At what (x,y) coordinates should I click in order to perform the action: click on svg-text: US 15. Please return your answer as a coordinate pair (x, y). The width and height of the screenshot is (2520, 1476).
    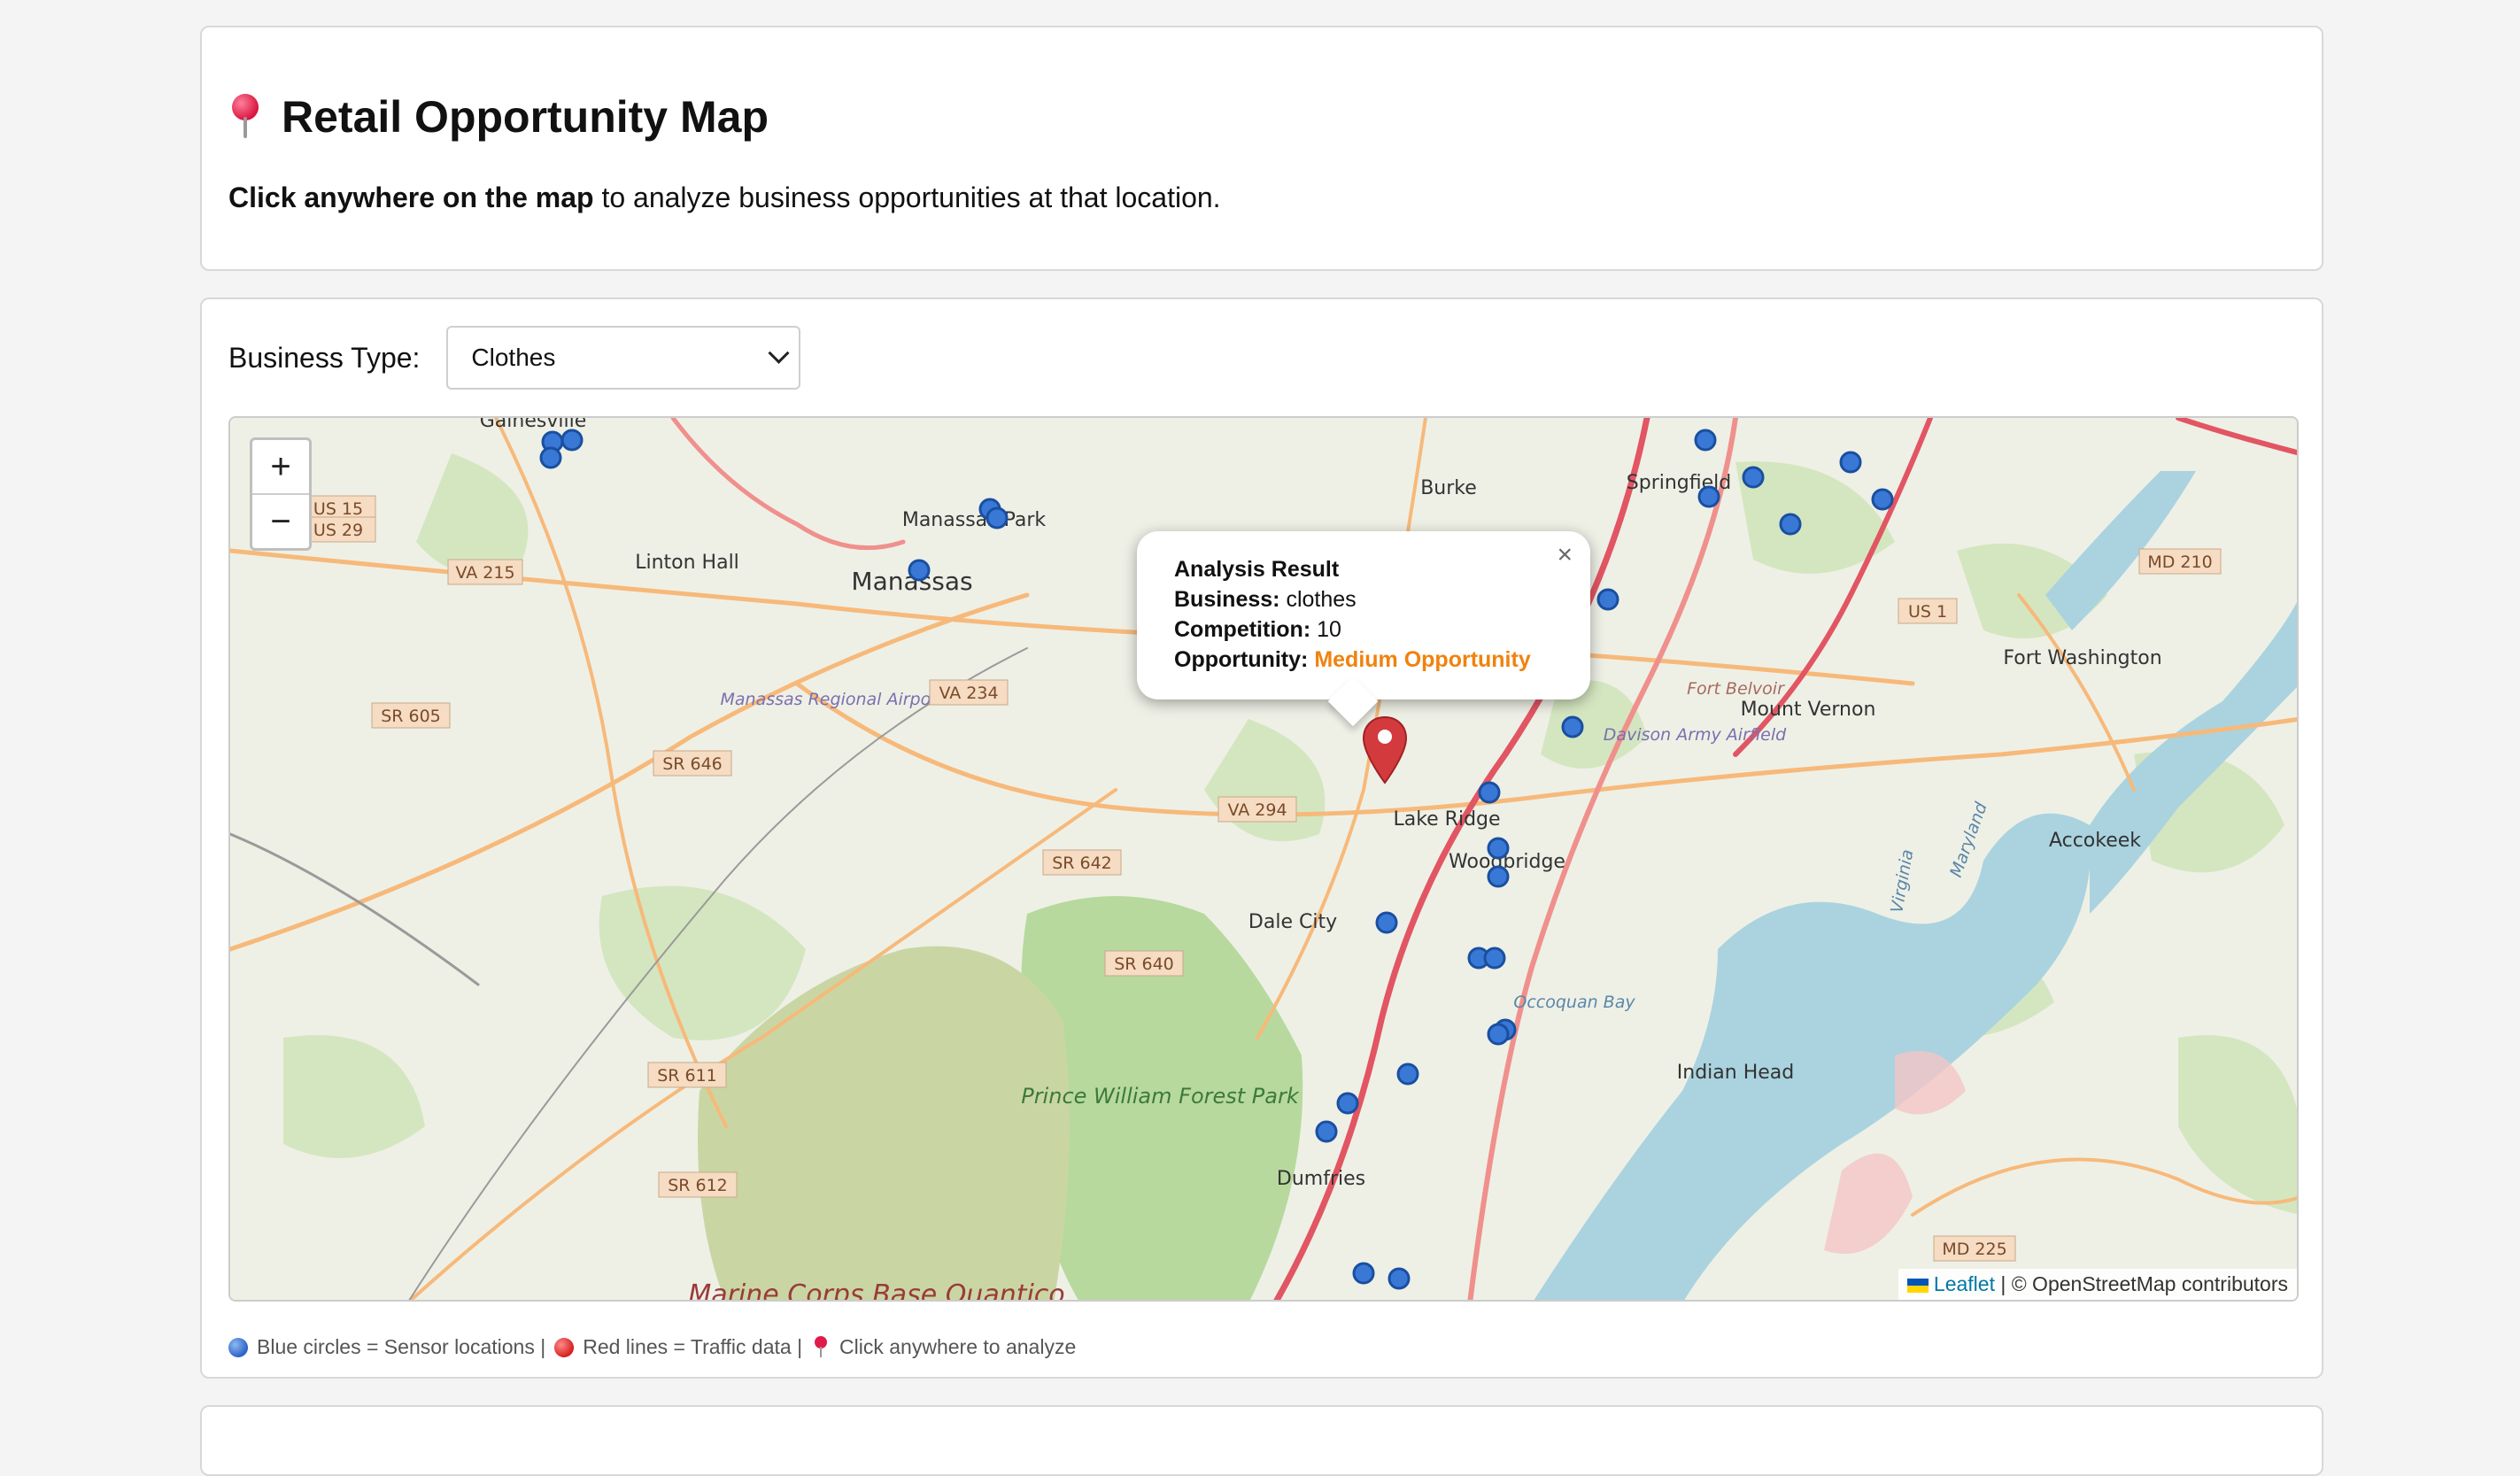
    Looking at the image, I should click on (338, 509).